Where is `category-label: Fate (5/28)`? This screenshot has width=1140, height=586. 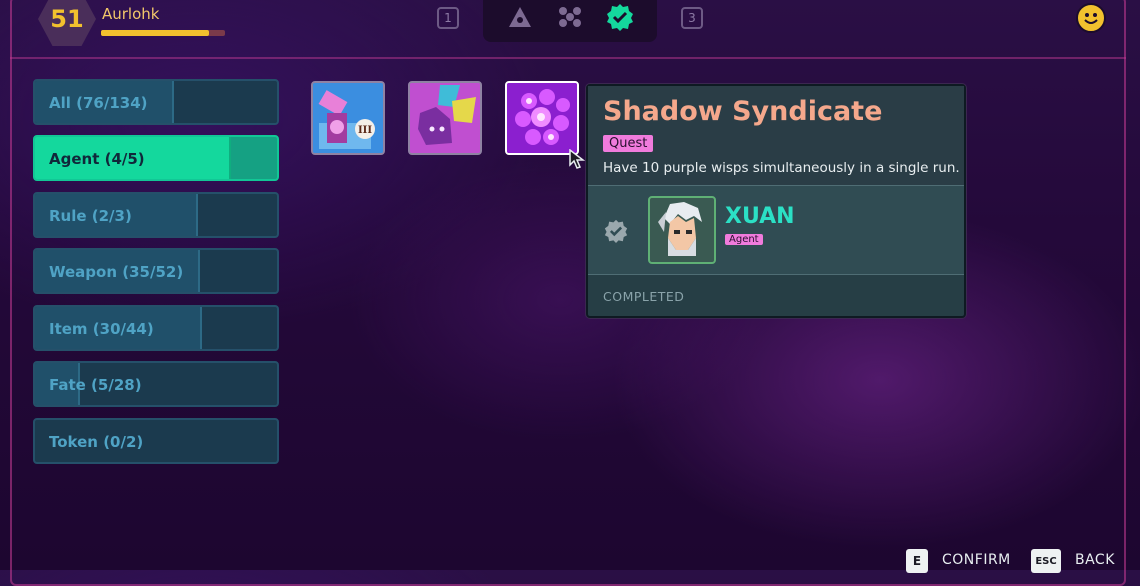
category-label: Fate (5/28) is located at coordinates (95, 385).